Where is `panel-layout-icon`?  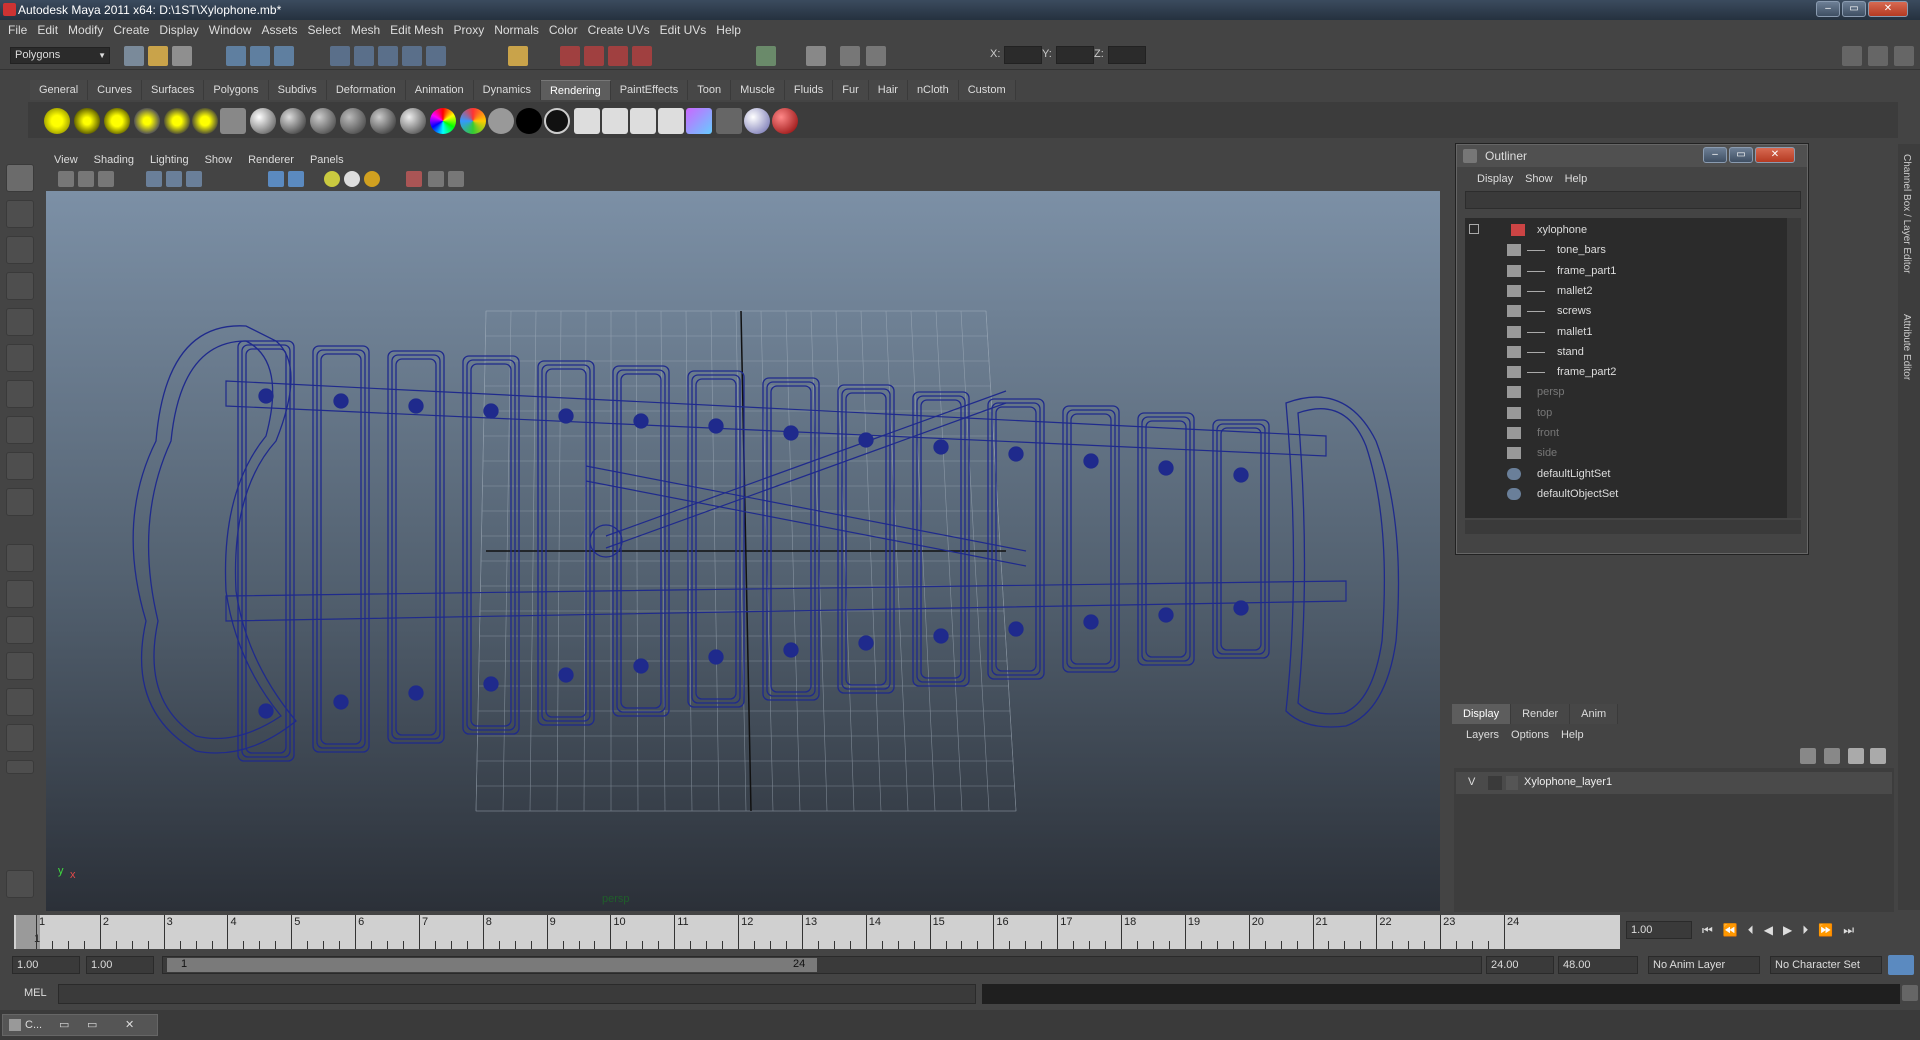
panel-layout-icon is located at coordinates (1852, 56).